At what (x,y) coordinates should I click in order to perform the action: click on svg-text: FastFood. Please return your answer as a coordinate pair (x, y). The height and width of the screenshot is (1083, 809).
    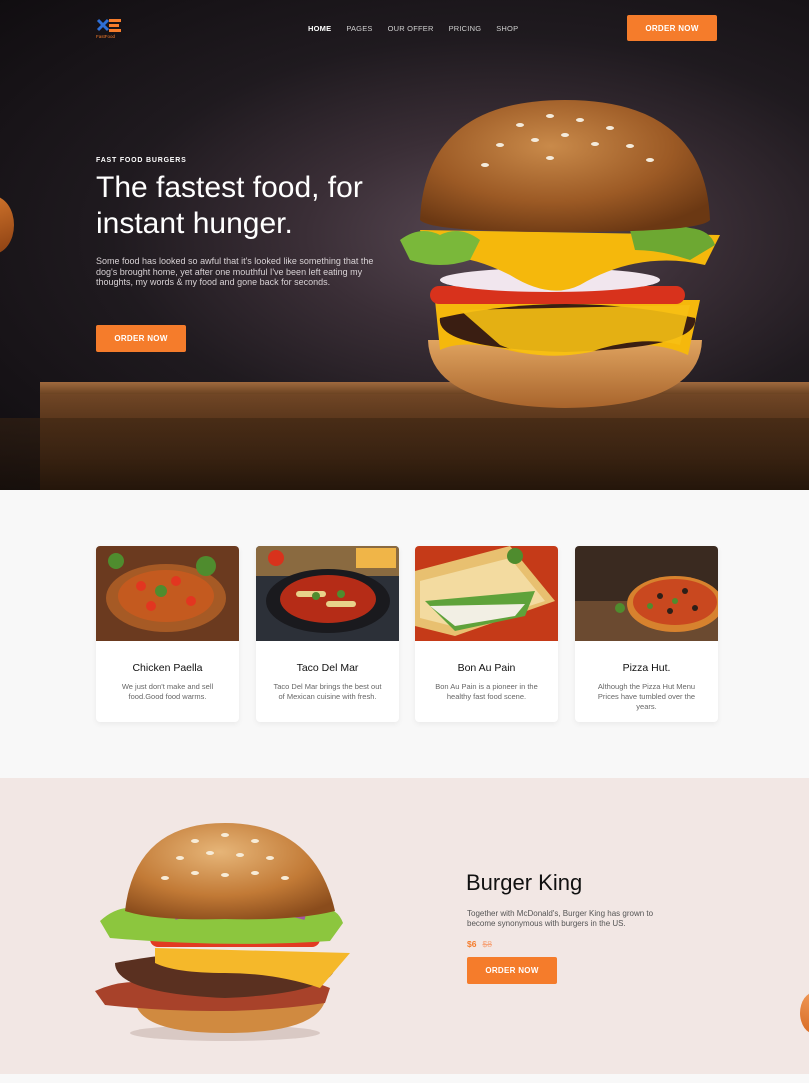
    Looking at the image, I should click on (106, 36).